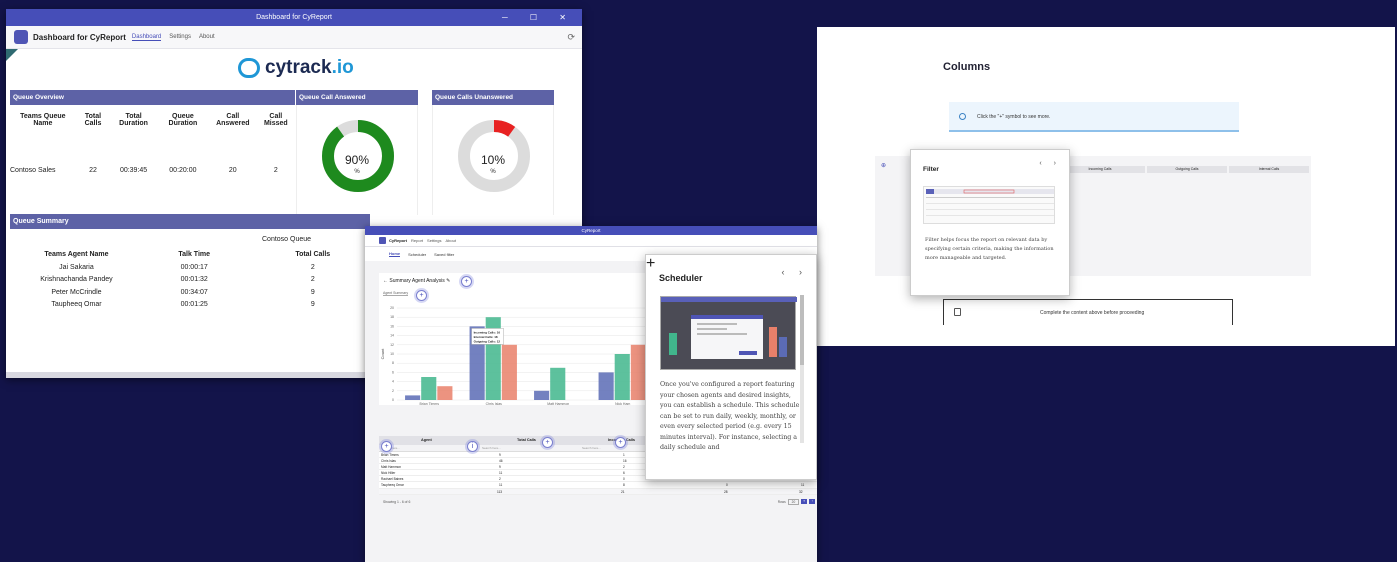 The image size is (1397, 562). I want to click on y-tick-label: 8, so click(393, 363).